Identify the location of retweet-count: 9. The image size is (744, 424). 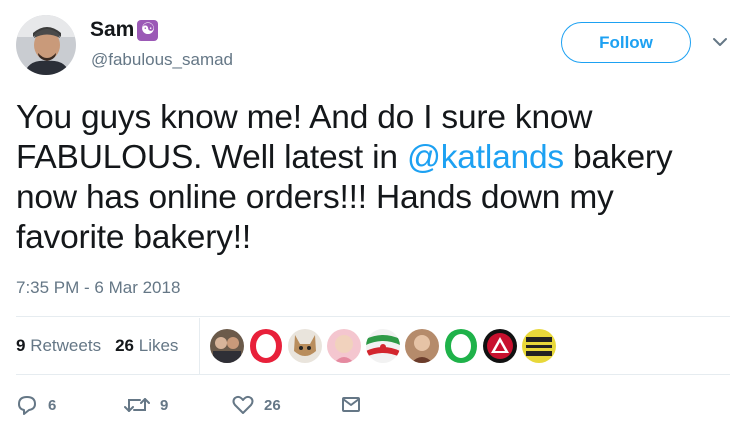
(164, 405).